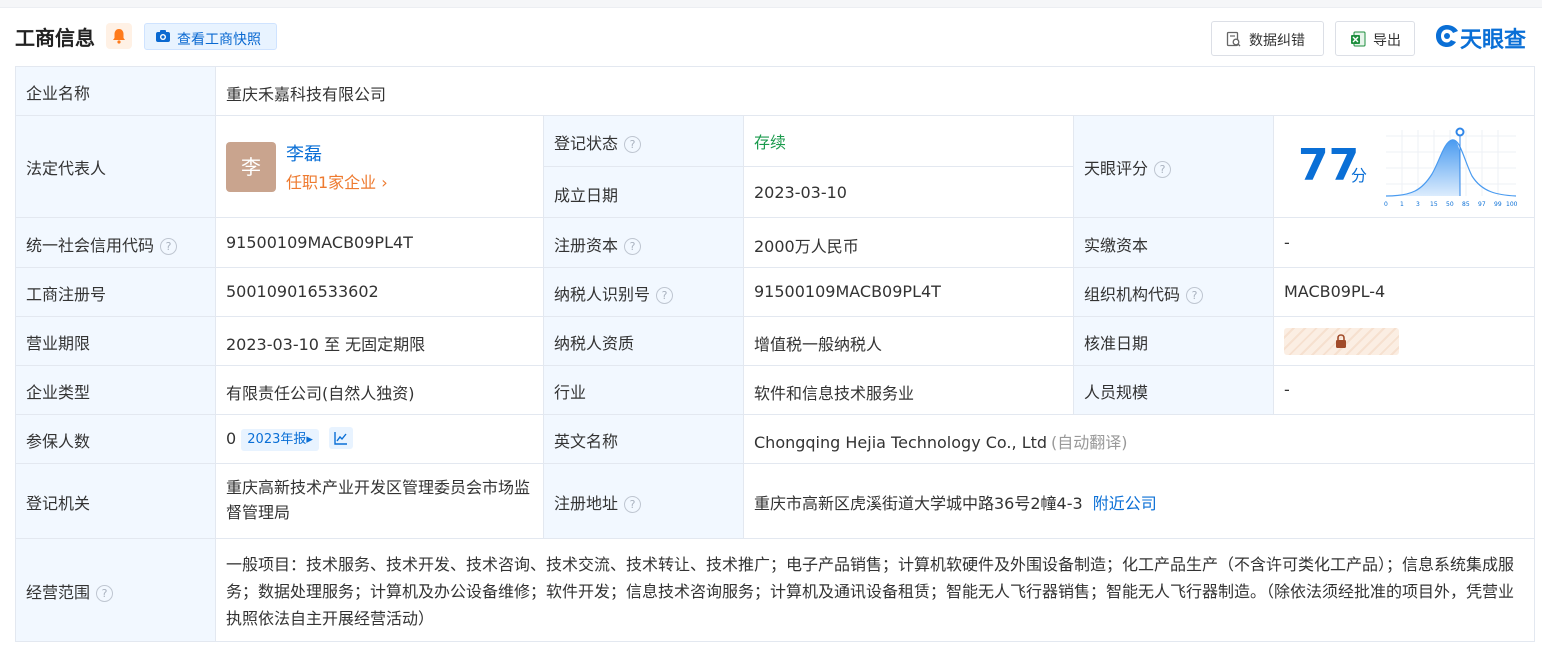 The image size is (1542, 657). I want to click on label-reg-no: 工商注册号, so click(116, 292).